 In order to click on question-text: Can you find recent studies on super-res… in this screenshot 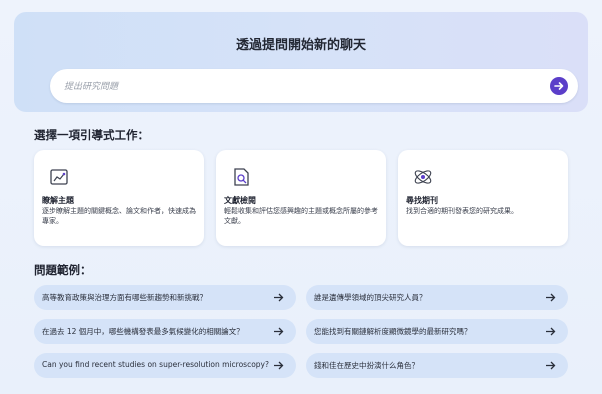, I will do `click(155, 364)`.